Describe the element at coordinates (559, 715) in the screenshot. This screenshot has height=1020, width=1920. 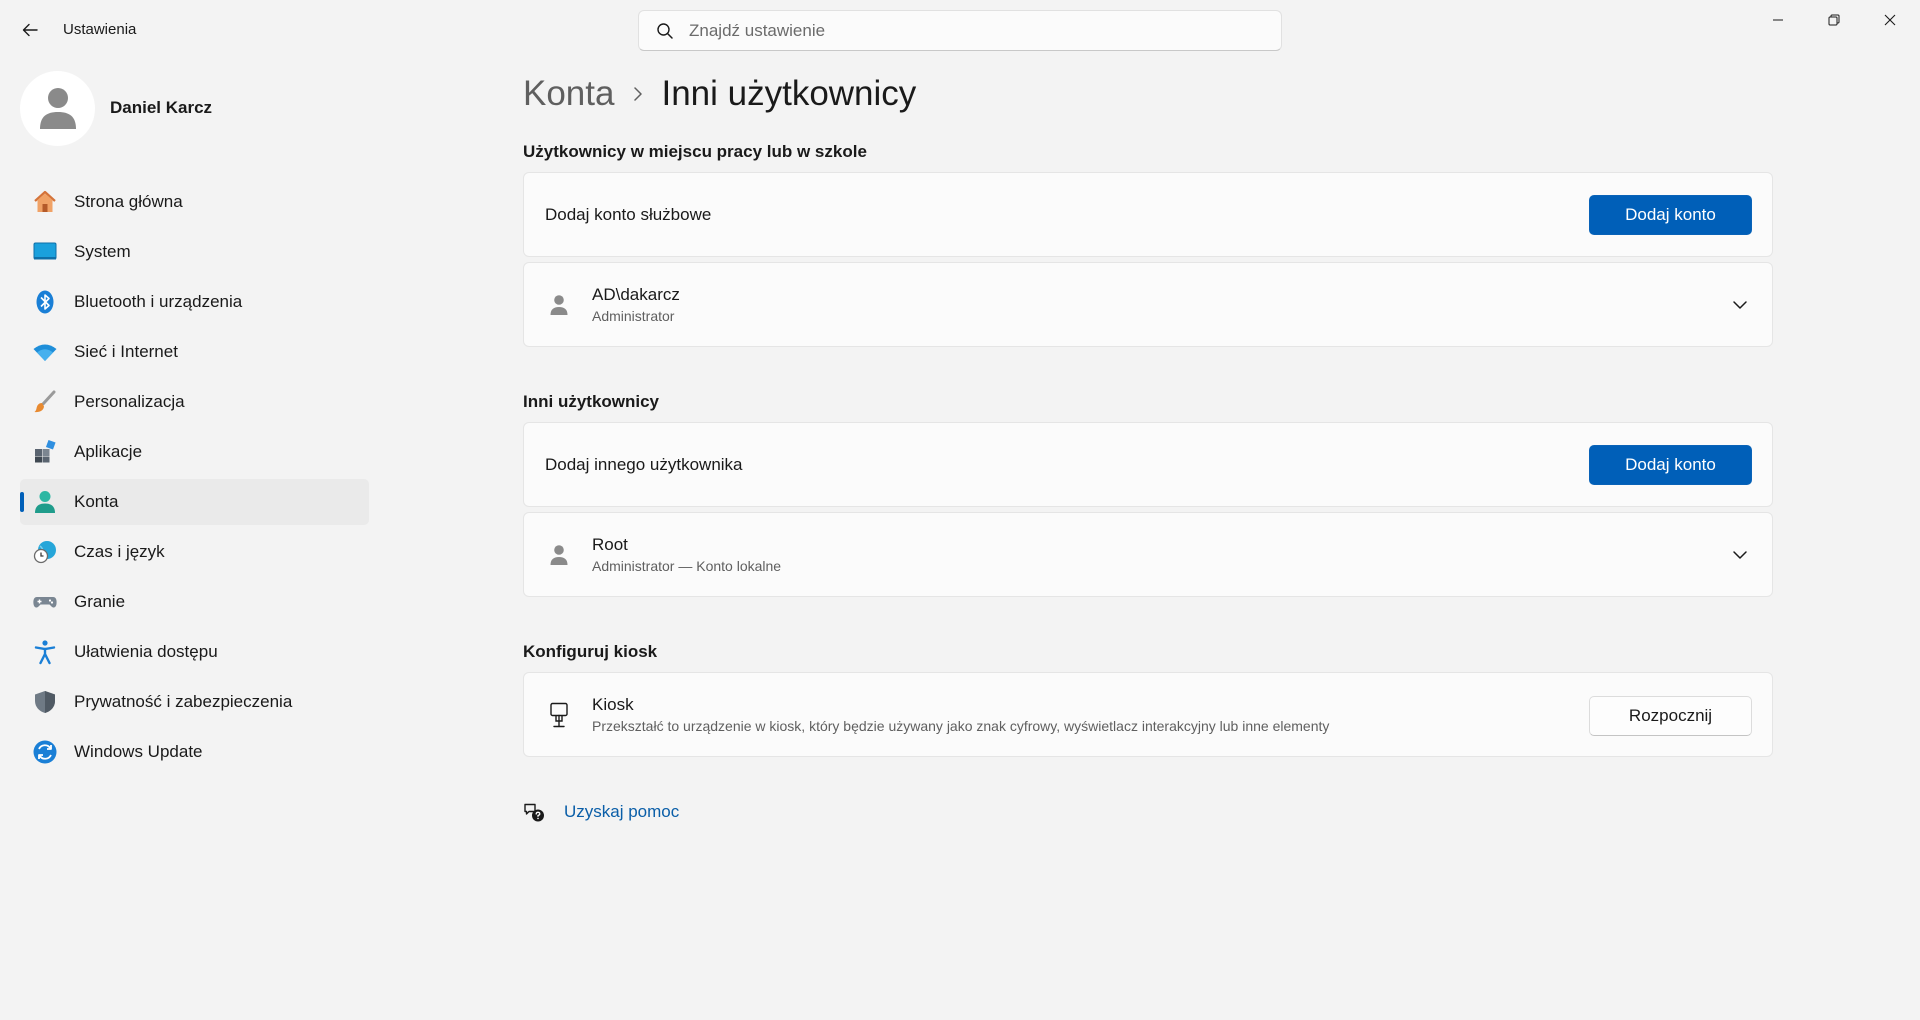
I see `kiosk-icon` at that location.